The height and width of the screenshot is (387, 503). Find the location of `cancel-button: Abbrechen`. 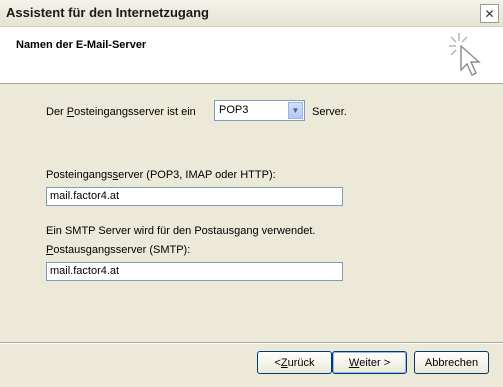

cancel-button: Abbrechen is located at coordinates (451, 362).